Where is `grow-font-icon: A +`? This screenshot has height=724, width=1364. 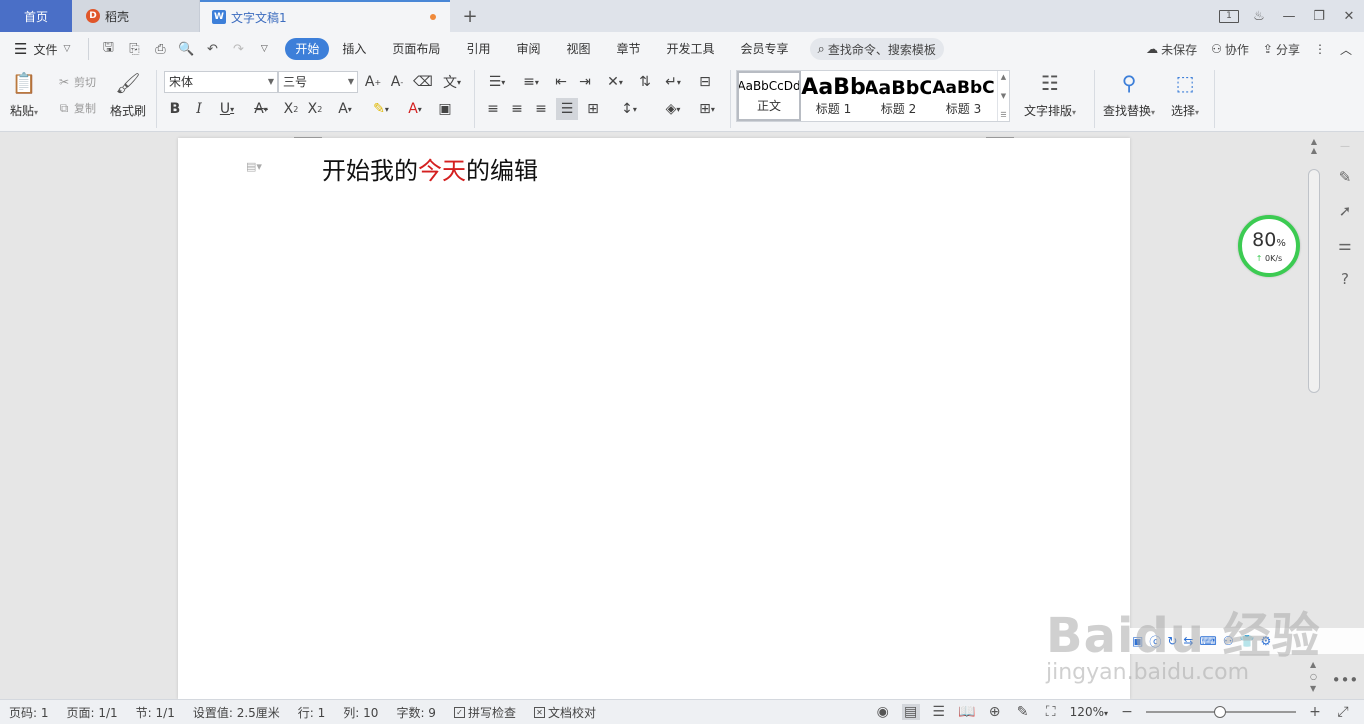
grow-font-icon: A + is located at coordinates (373, 82).